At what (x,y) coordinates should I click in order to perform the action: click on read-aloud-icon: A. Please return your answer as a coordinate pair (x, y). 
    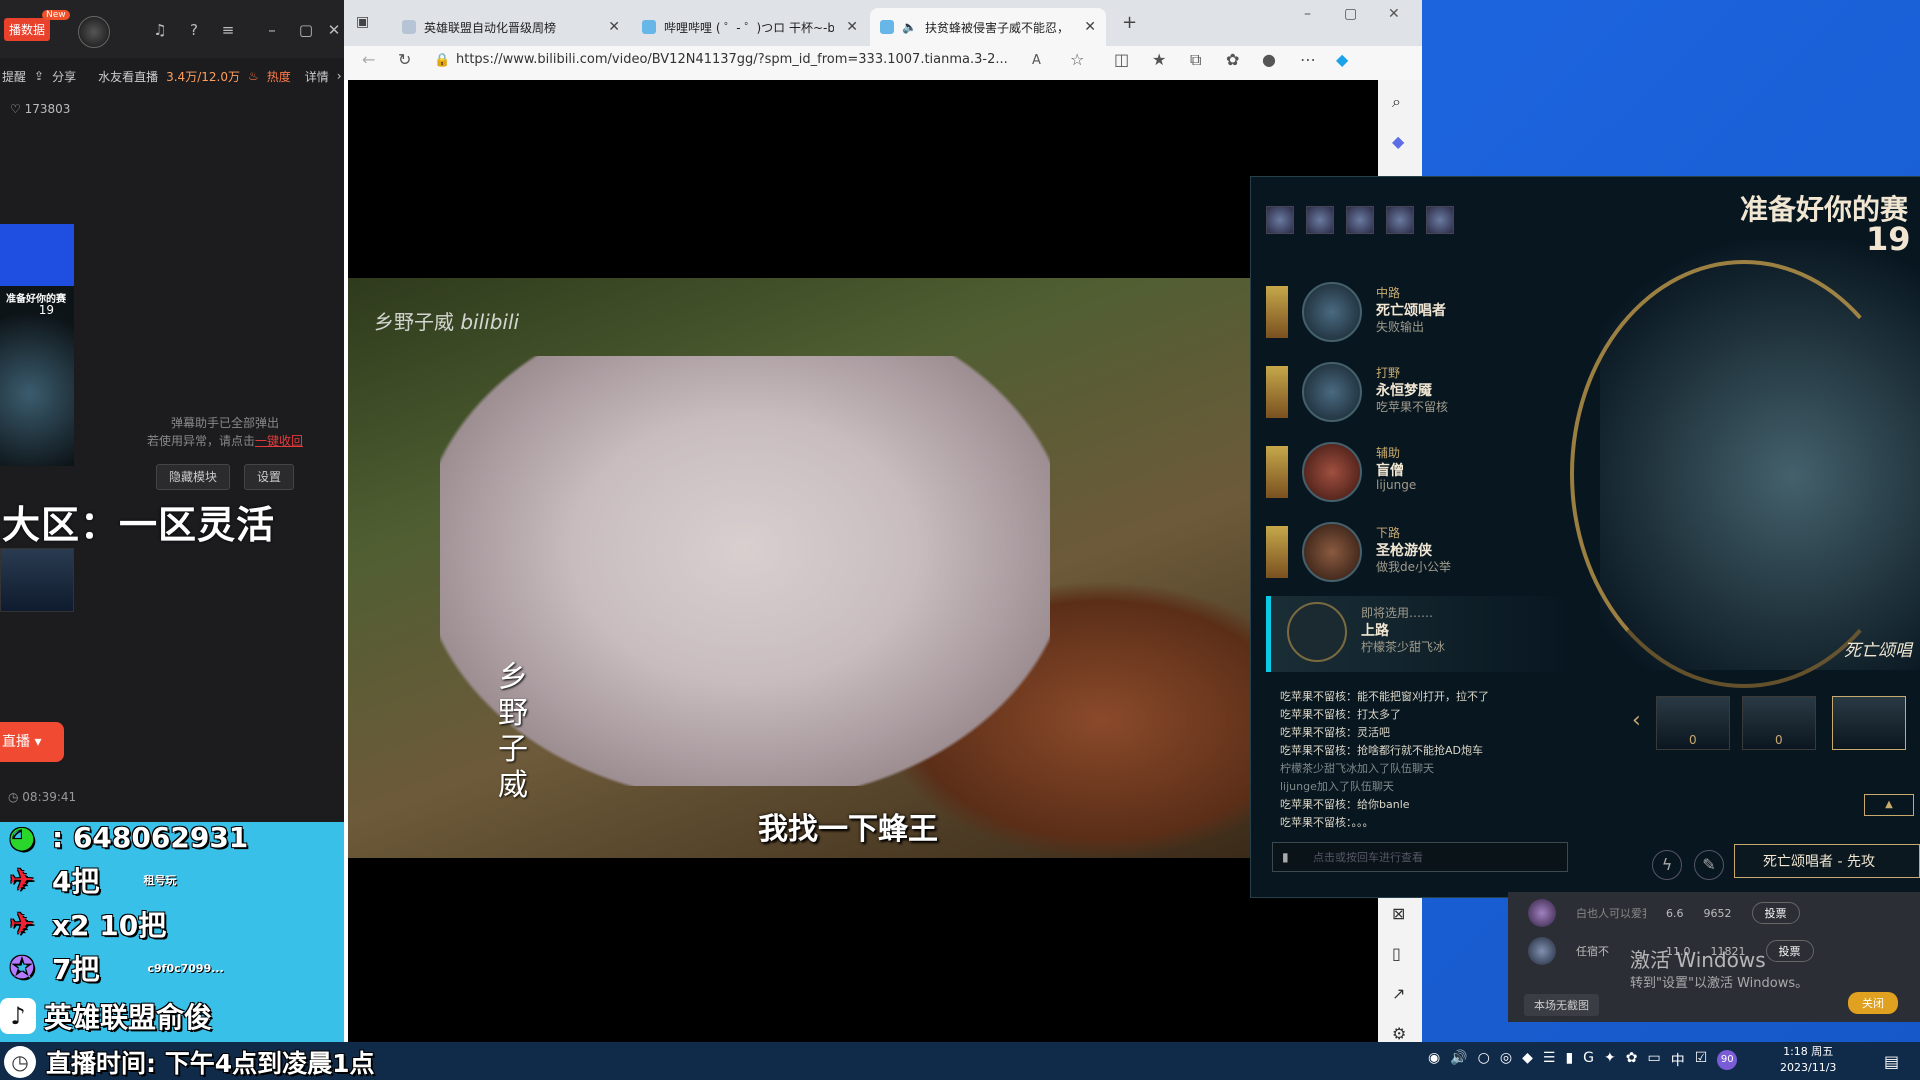
    Looking at the image, I should click on (1036, 60).